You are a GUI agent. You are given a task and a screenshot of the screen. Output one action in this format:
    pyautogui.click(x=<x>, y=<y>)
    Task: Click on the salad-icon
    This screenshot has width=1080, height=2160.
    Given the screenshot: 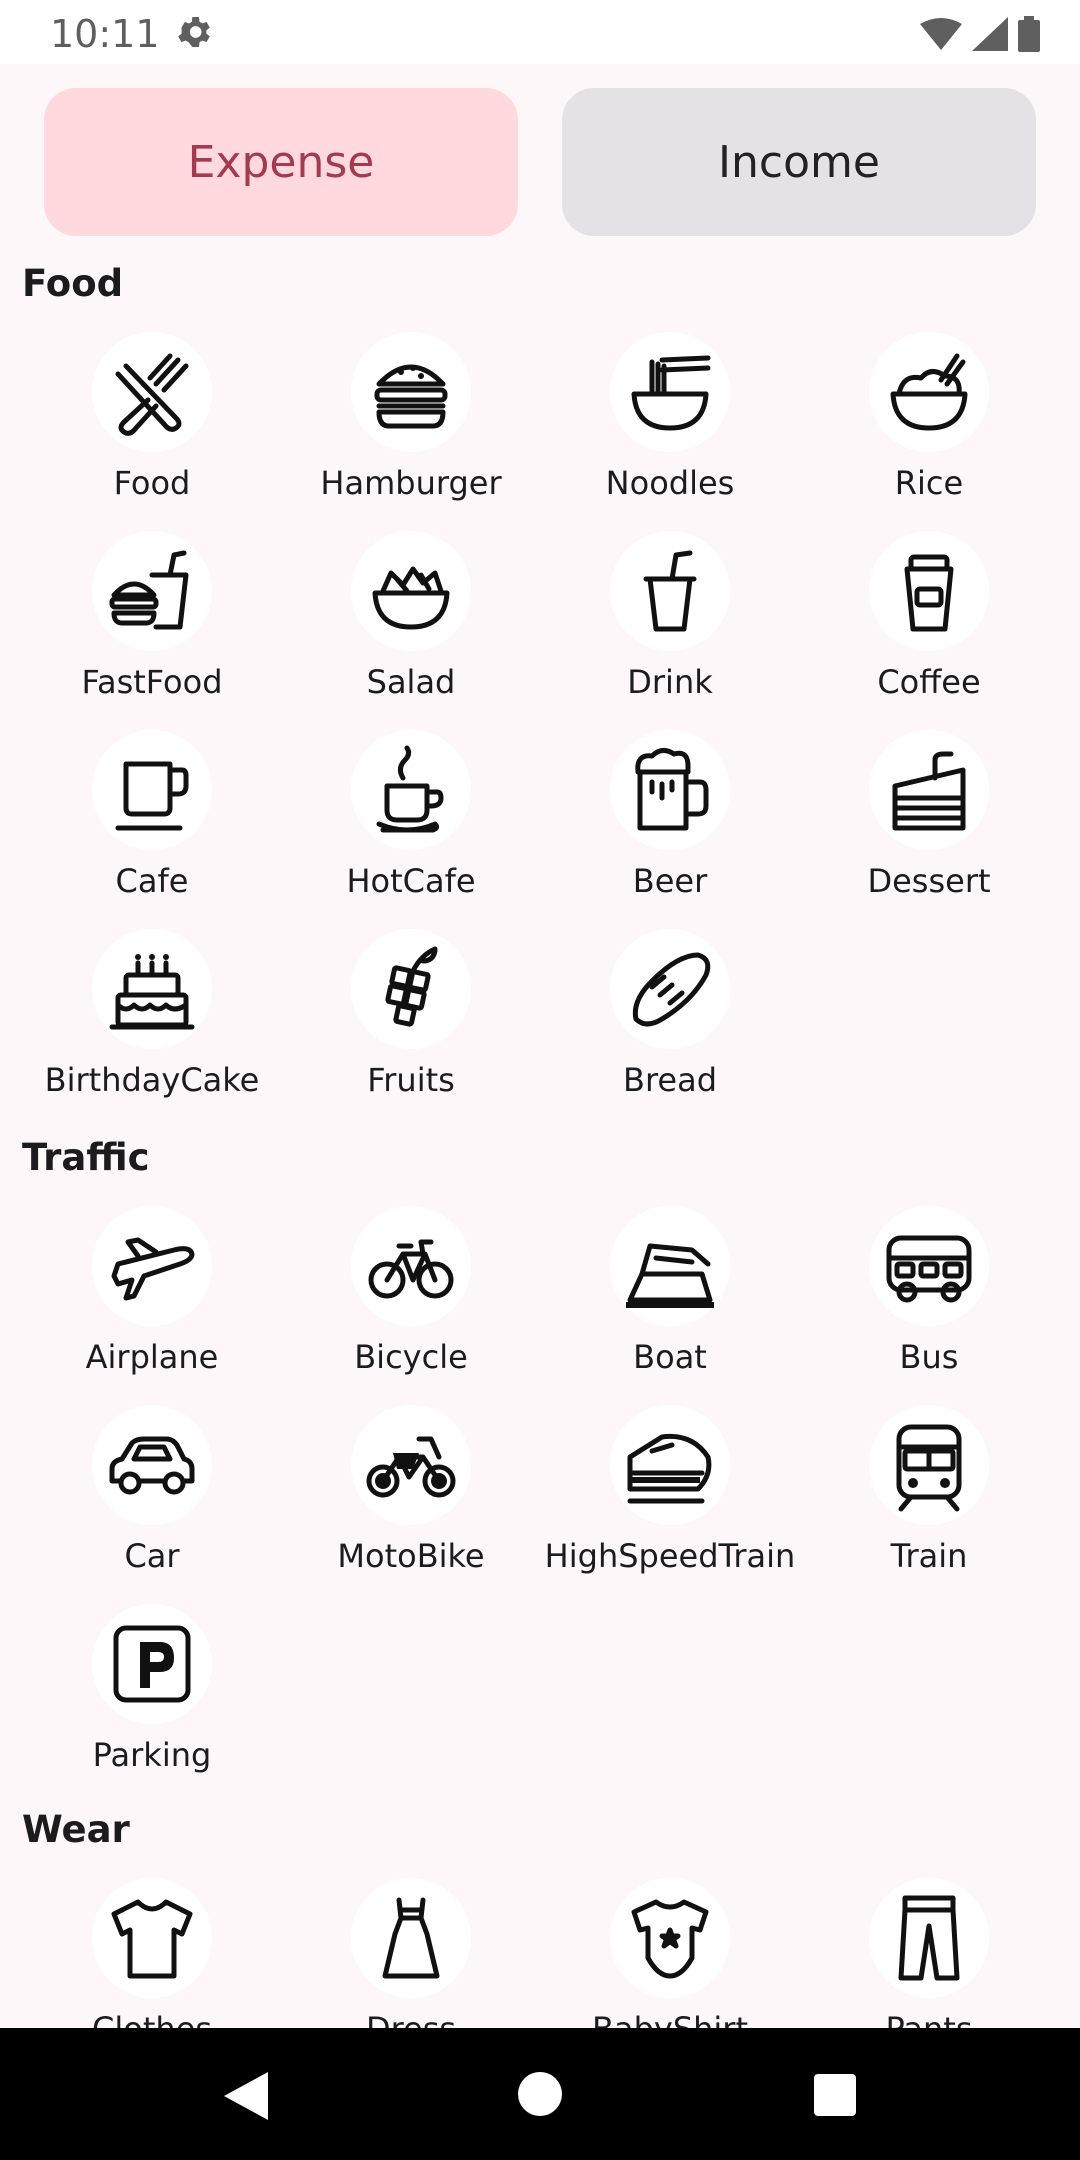 What is the action you would take?
    pyautogui.click(x=411, y=591)
    